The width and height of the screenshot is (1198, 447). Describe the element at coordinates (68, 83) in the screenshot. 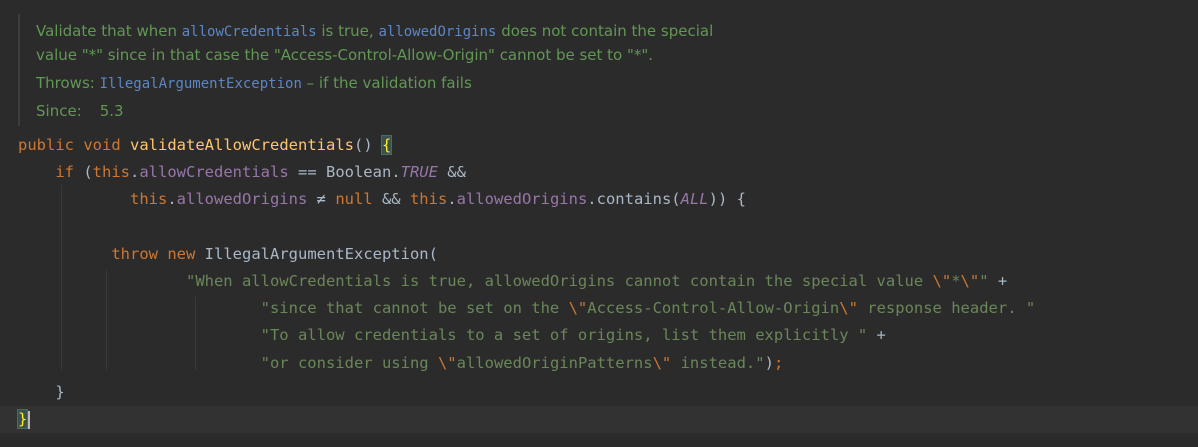

I see `throws-label: Throws:` at that location.